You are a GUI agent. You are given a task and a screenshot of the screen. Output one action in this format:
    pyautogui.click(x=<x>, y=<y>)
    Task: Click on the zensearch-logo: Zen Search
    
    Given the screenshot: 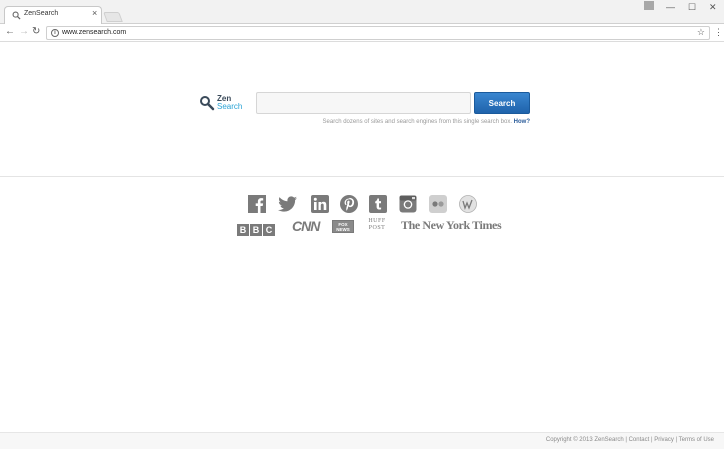 What is the action you would take?
    pyautogui.click(x=224, y=104)
    